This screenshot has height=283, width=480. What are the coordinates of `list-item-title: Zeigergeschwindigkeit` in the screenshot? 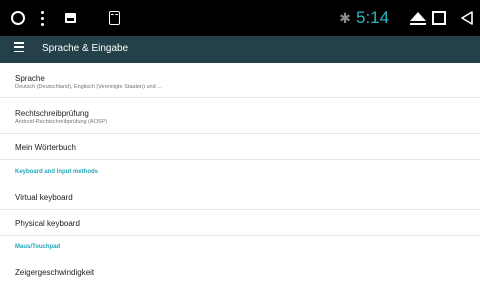 It's located at (55, 272).